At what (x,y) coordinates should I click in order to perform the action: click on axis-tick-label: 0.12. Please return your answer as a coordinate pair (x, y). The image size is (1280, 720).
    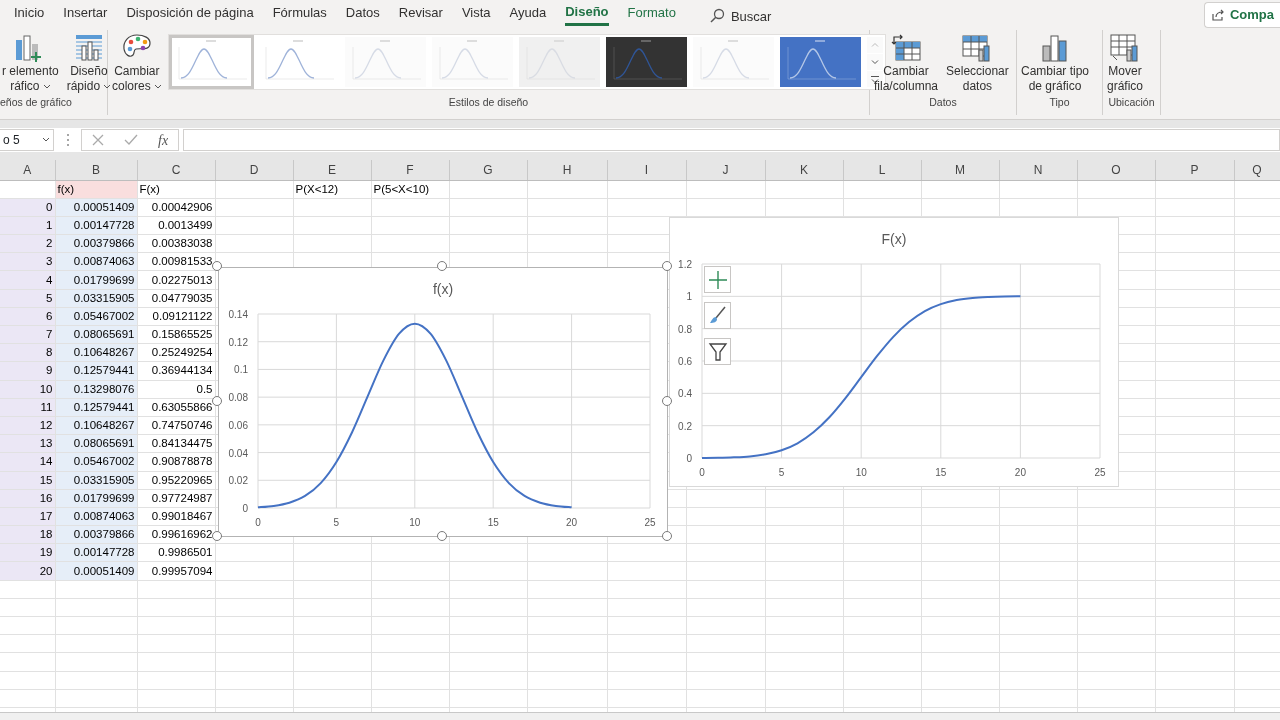
    Looking at the image, I should click on (238, 342).